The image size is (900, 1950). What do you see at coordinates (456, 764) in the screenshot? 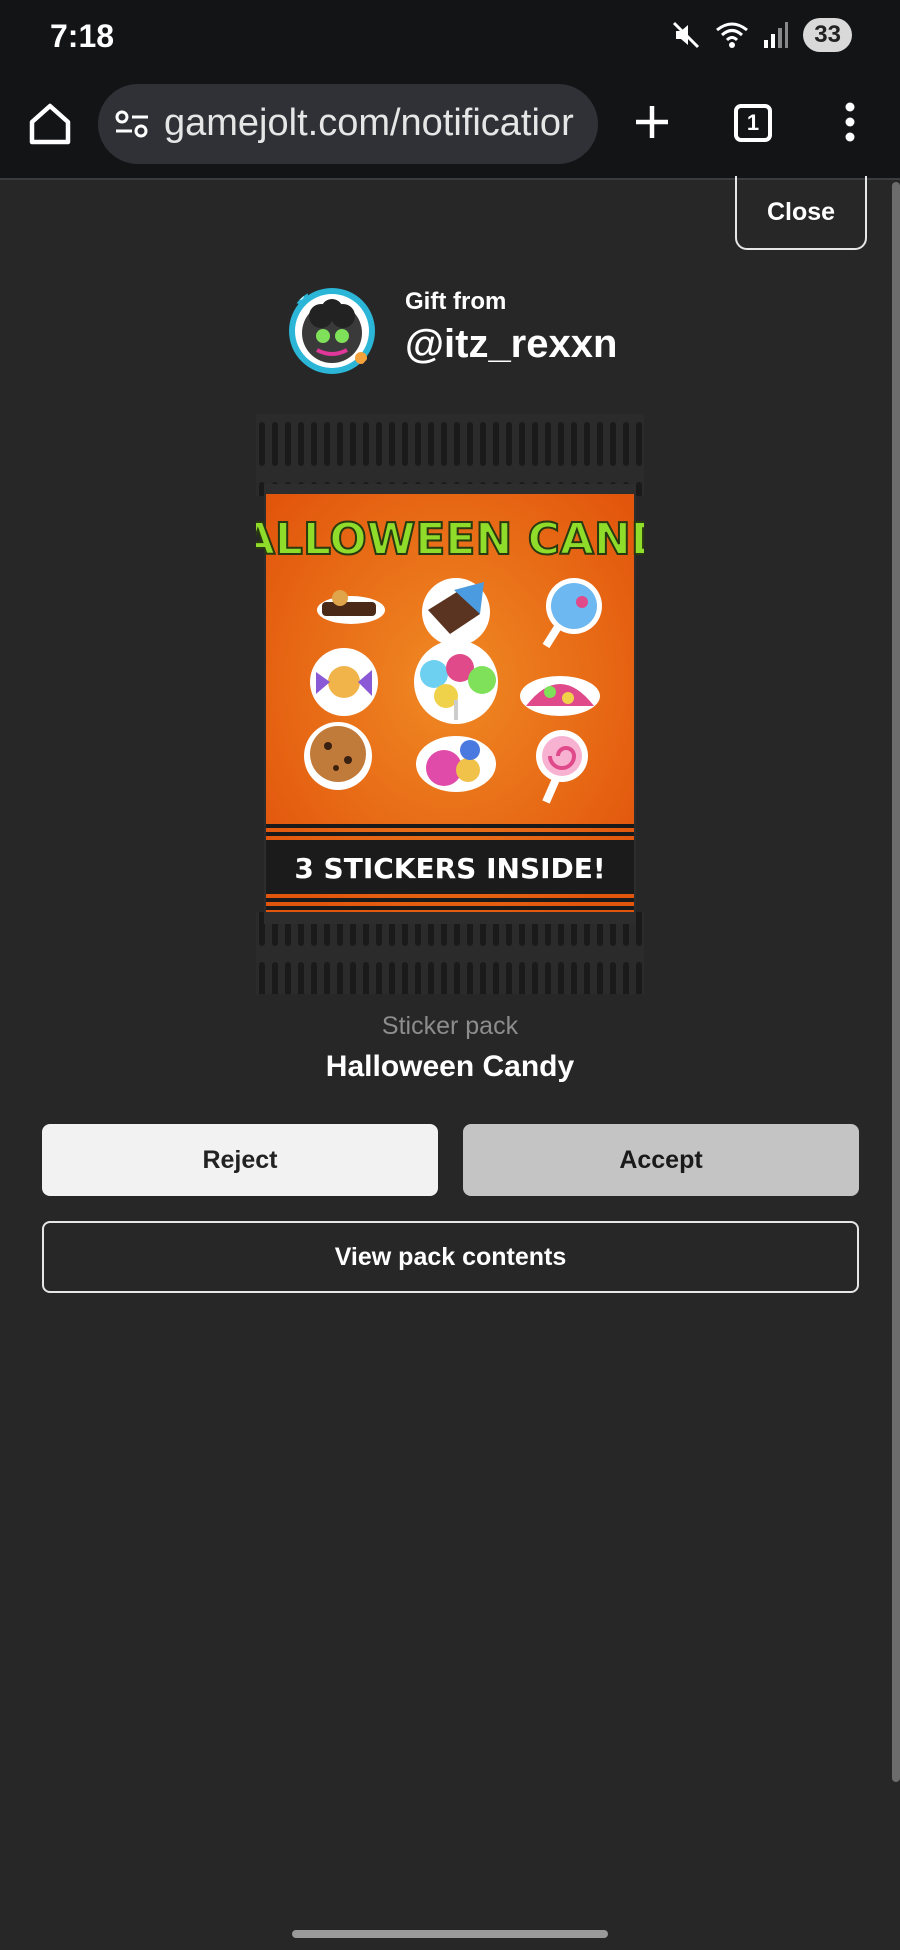
I see `gumballs-sticker` at bounding box center [456, 764].